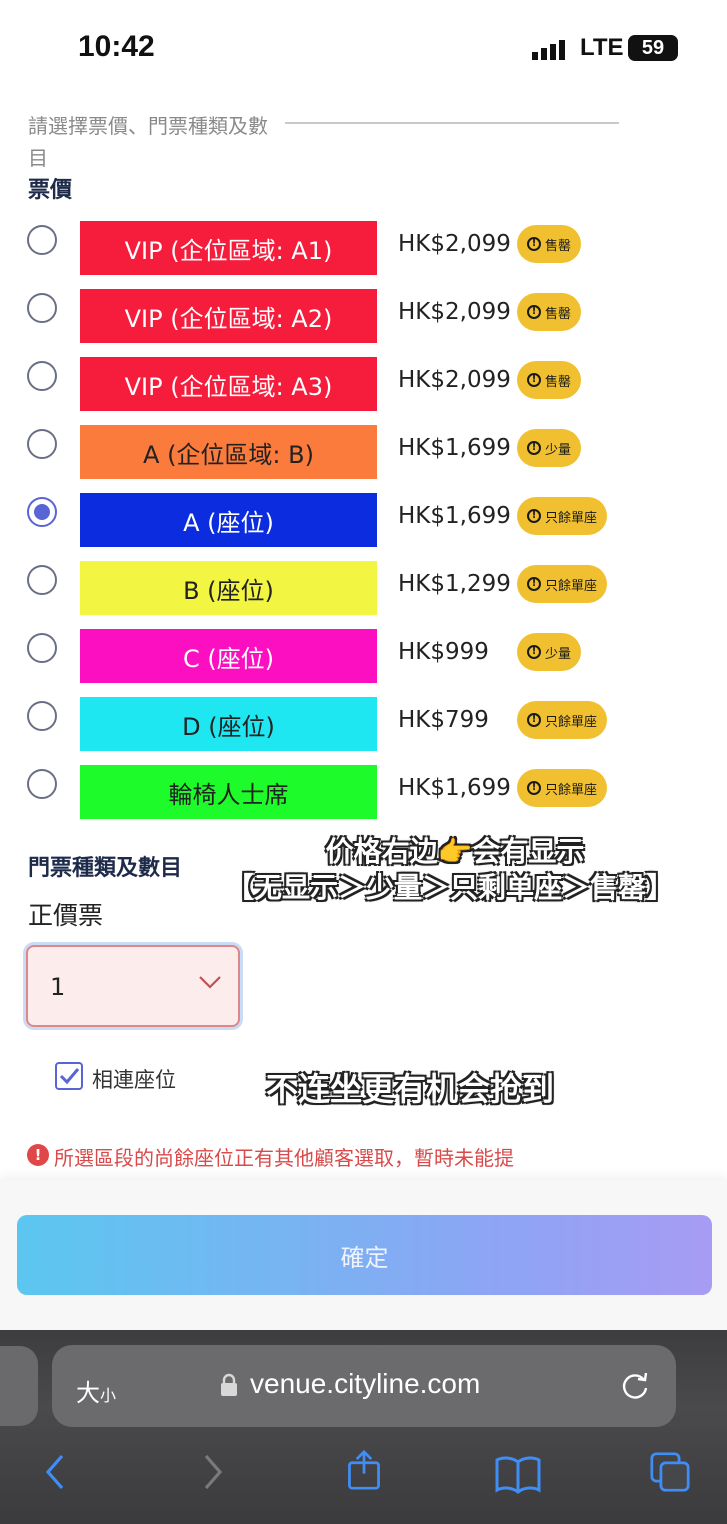 This screenshot has height=1524, width=727. I want to click on checkmark-icon, so click(69, 1076).